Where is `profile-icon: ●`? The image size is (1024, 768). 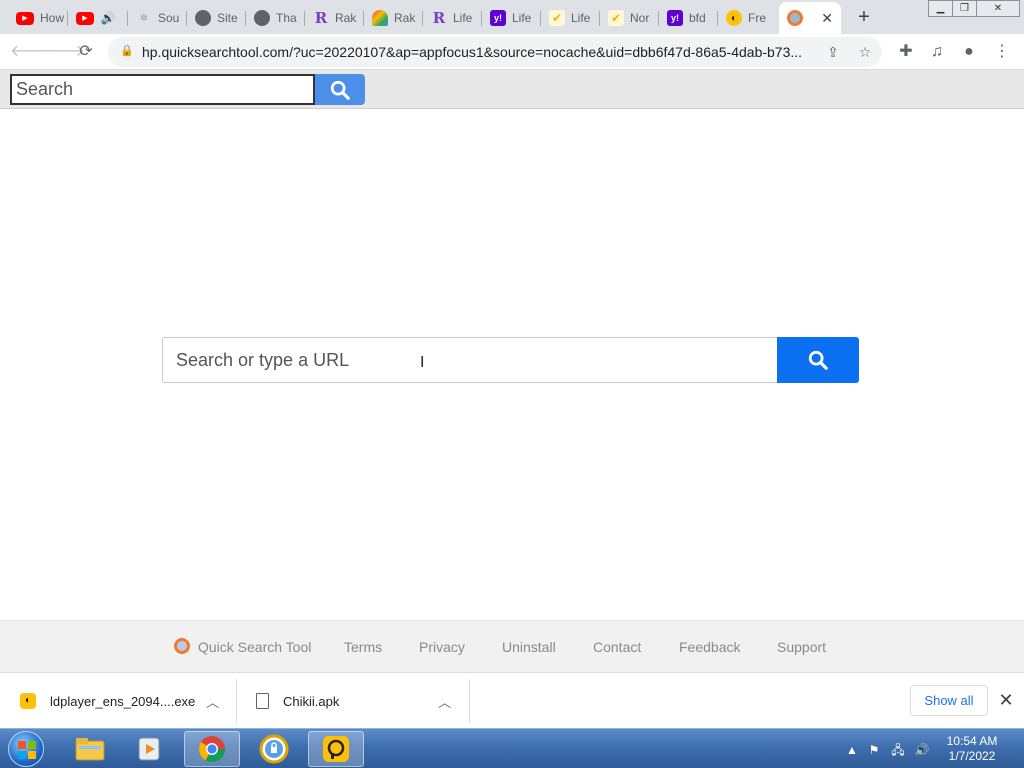
profile-icon: ● is located at coordinates (969, 52).